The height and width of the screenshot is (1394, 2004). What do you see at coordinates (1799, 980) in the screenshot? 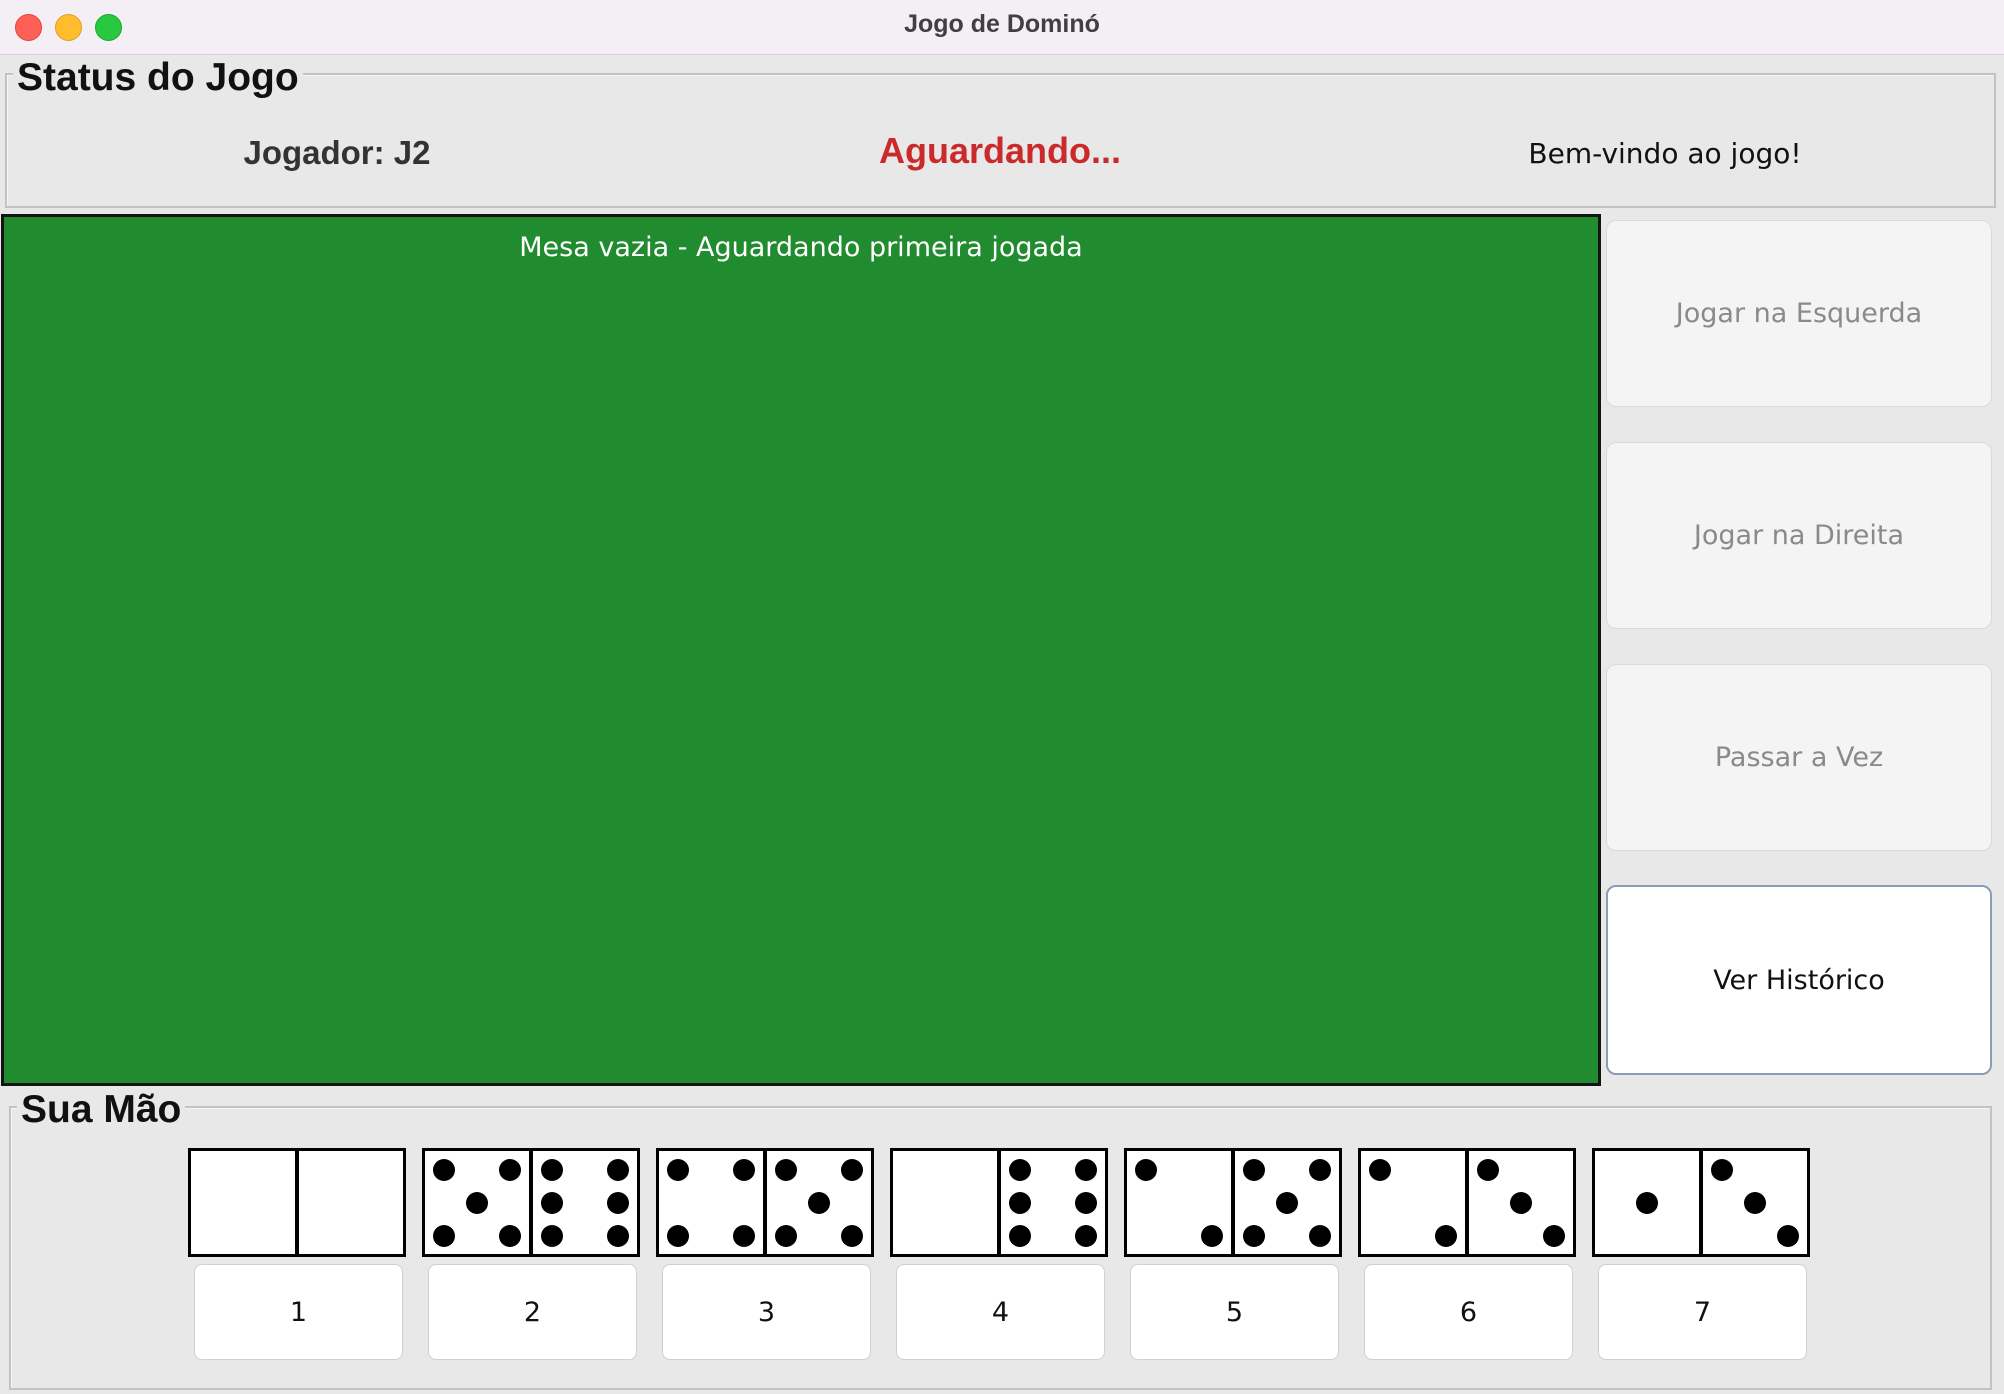
I see `view-history-button: Ver Histórico` at bounding box center [1799, 980].